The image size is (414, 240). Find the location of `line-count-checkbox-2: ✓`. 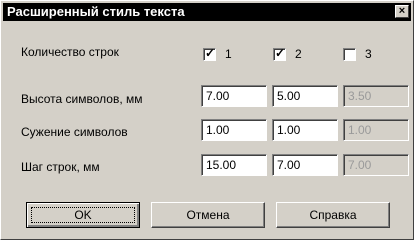

line-count-checkbox-2: ✓ is located at coordinates (279, 53).